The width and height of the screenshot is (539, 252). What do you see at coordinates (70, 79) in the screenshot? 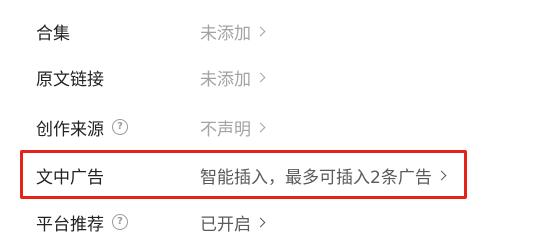
I see `setting-label-original-link: 原文链接` at bounding box center [70, 79].